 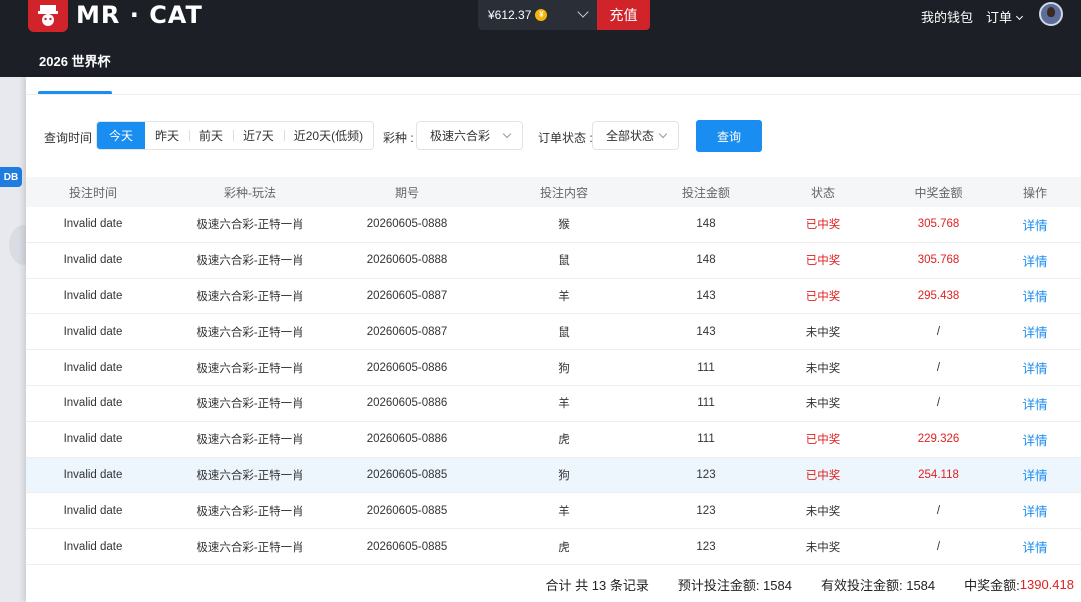 What do you see at coordinates (822, 192) in the screenshot?
I see `column-header: 状态` at bounding box center [822, 192].